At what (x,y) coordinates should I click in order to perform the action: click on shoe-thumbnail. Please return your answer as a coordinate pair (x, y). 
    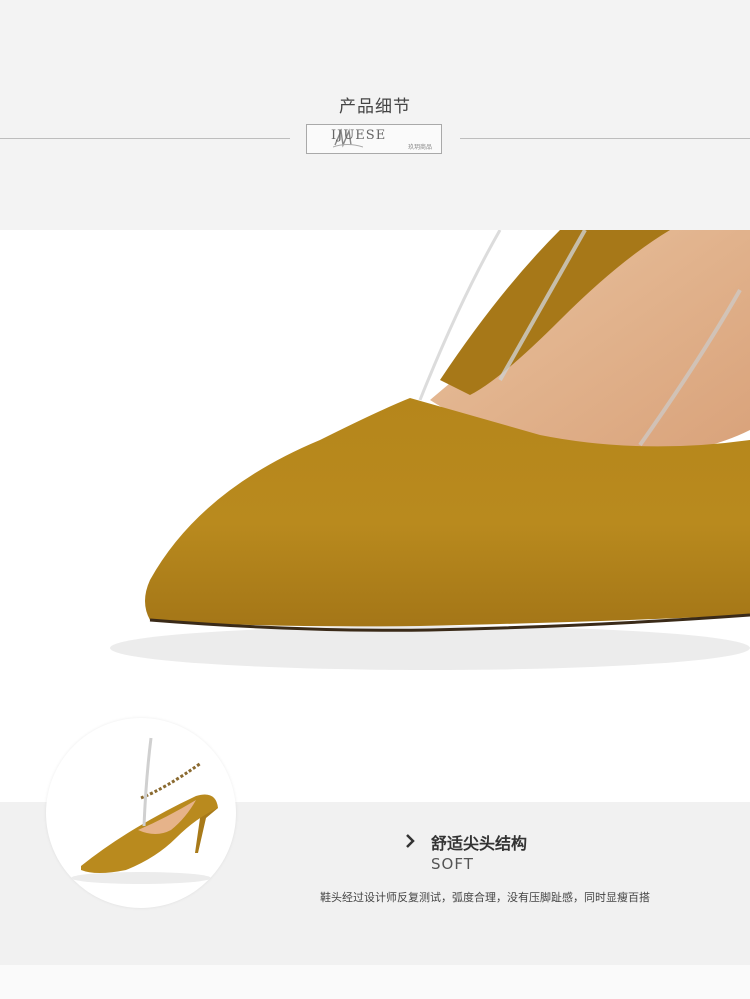
    Looking at the image, I should click on (141, 813).